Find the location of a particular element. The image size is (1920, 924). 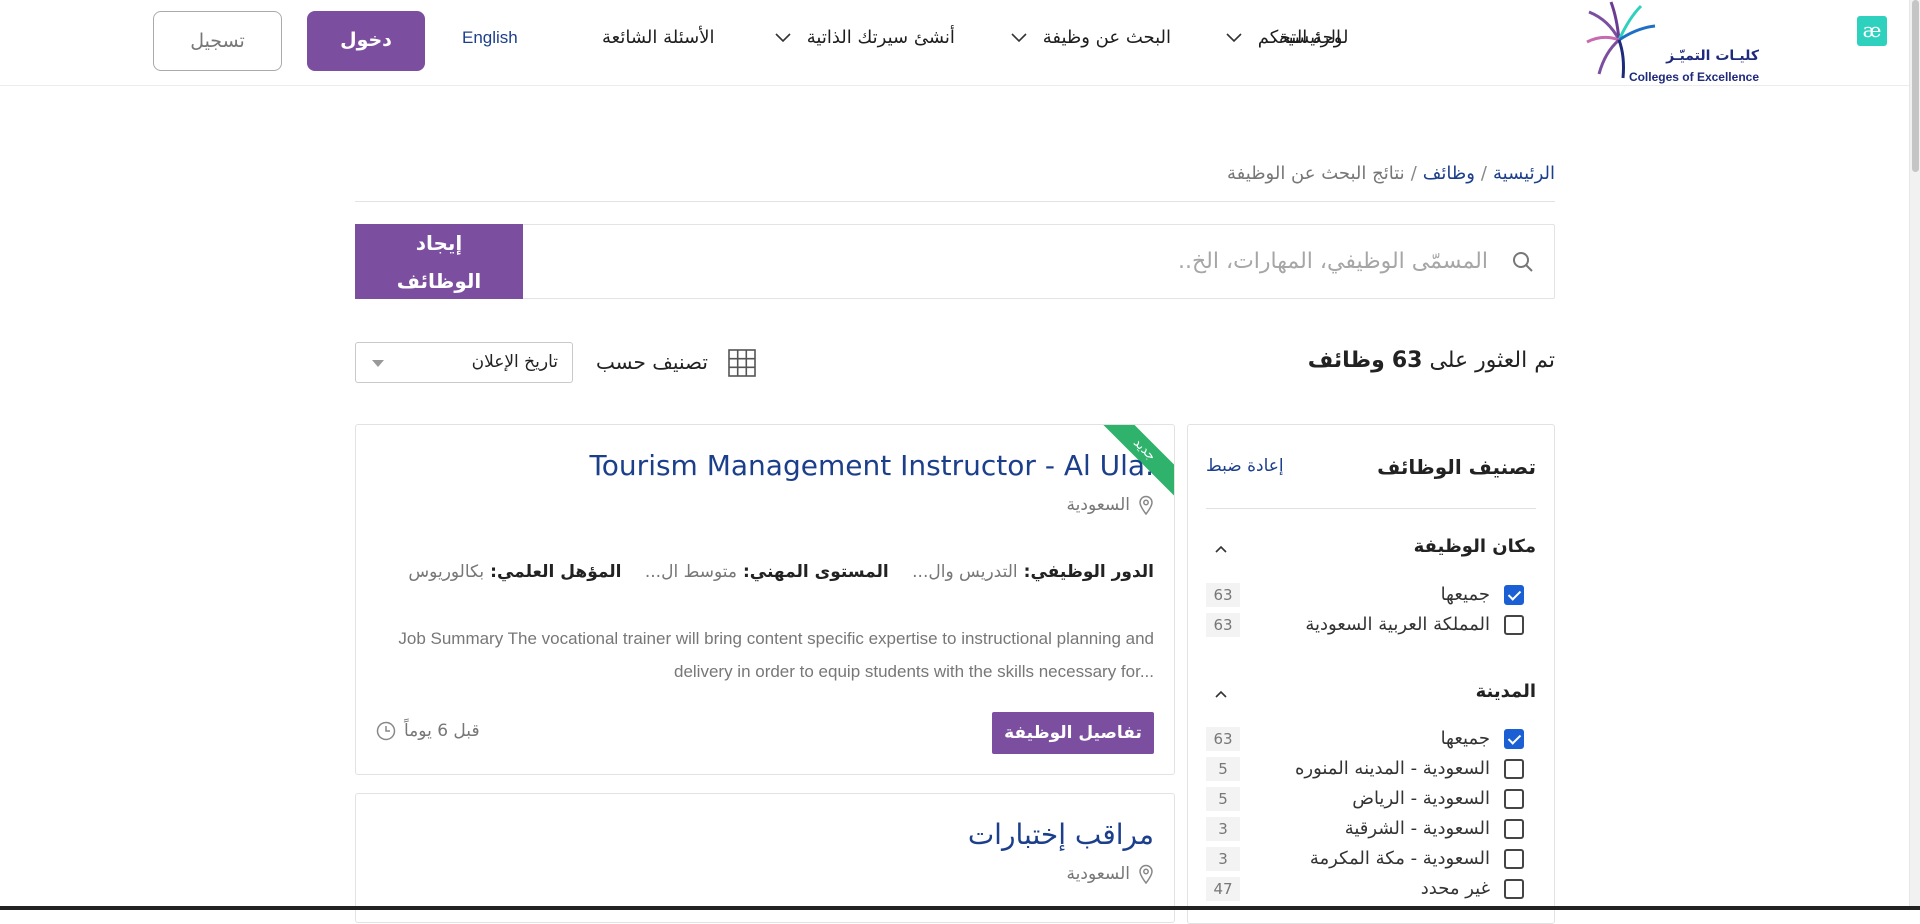

grid-view-icon is located at coordinates (742, 363).